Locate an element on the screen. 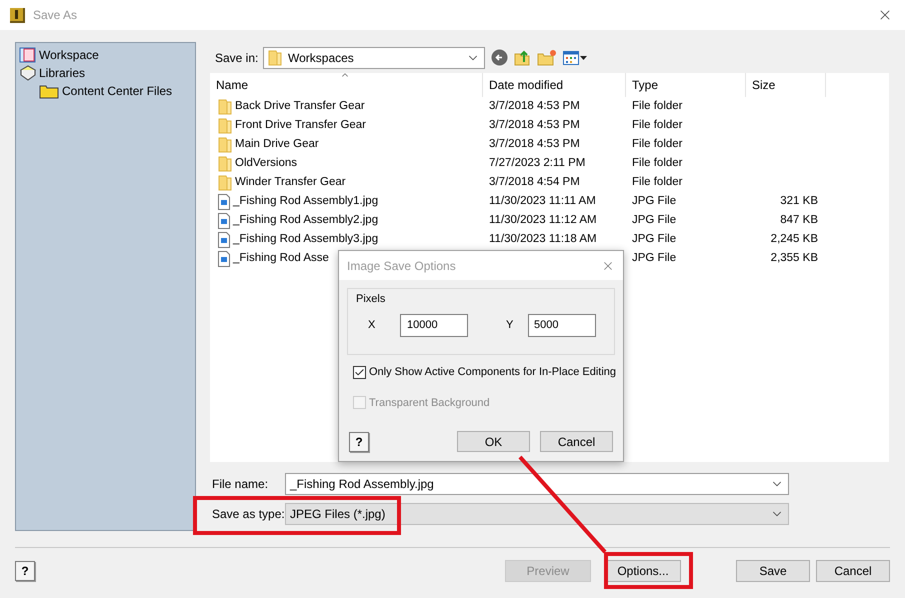 Image resolution: width=905 pixels, height=598 pixels. table-cell-text: 7/27/2023 2:11 PM is located at coordinates (537, 163).